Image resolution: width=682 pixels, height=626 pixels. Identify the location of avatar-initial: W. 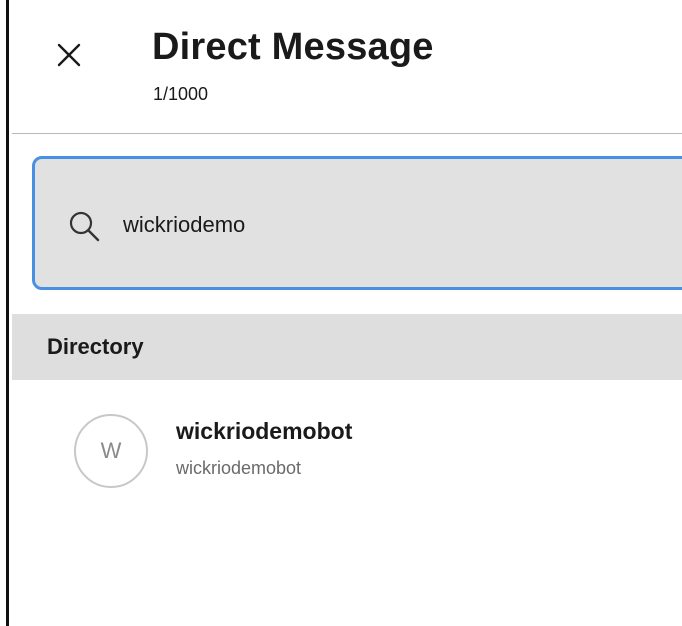
(111, 450).